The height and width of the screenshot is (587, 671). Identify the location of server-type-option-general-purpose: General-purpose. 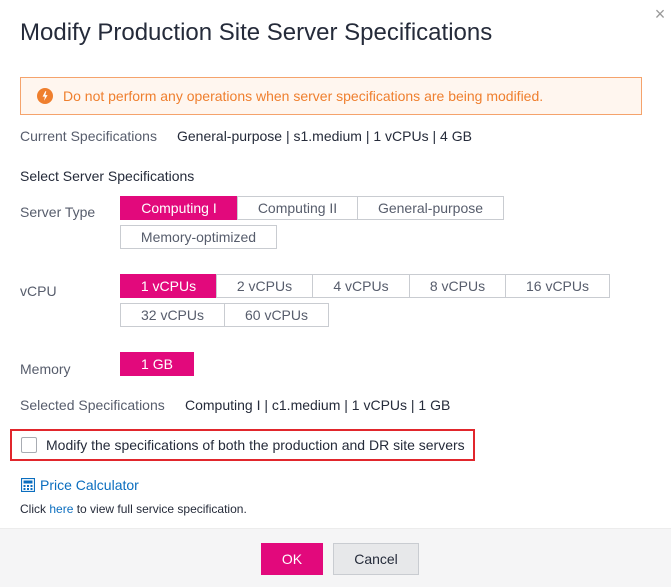
(430, 208).